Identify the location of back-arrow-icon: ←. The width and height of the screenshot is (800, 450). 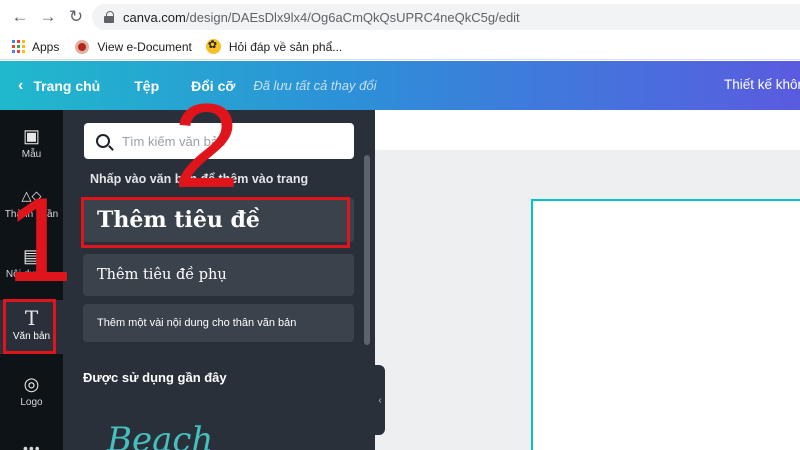
(20, 17).